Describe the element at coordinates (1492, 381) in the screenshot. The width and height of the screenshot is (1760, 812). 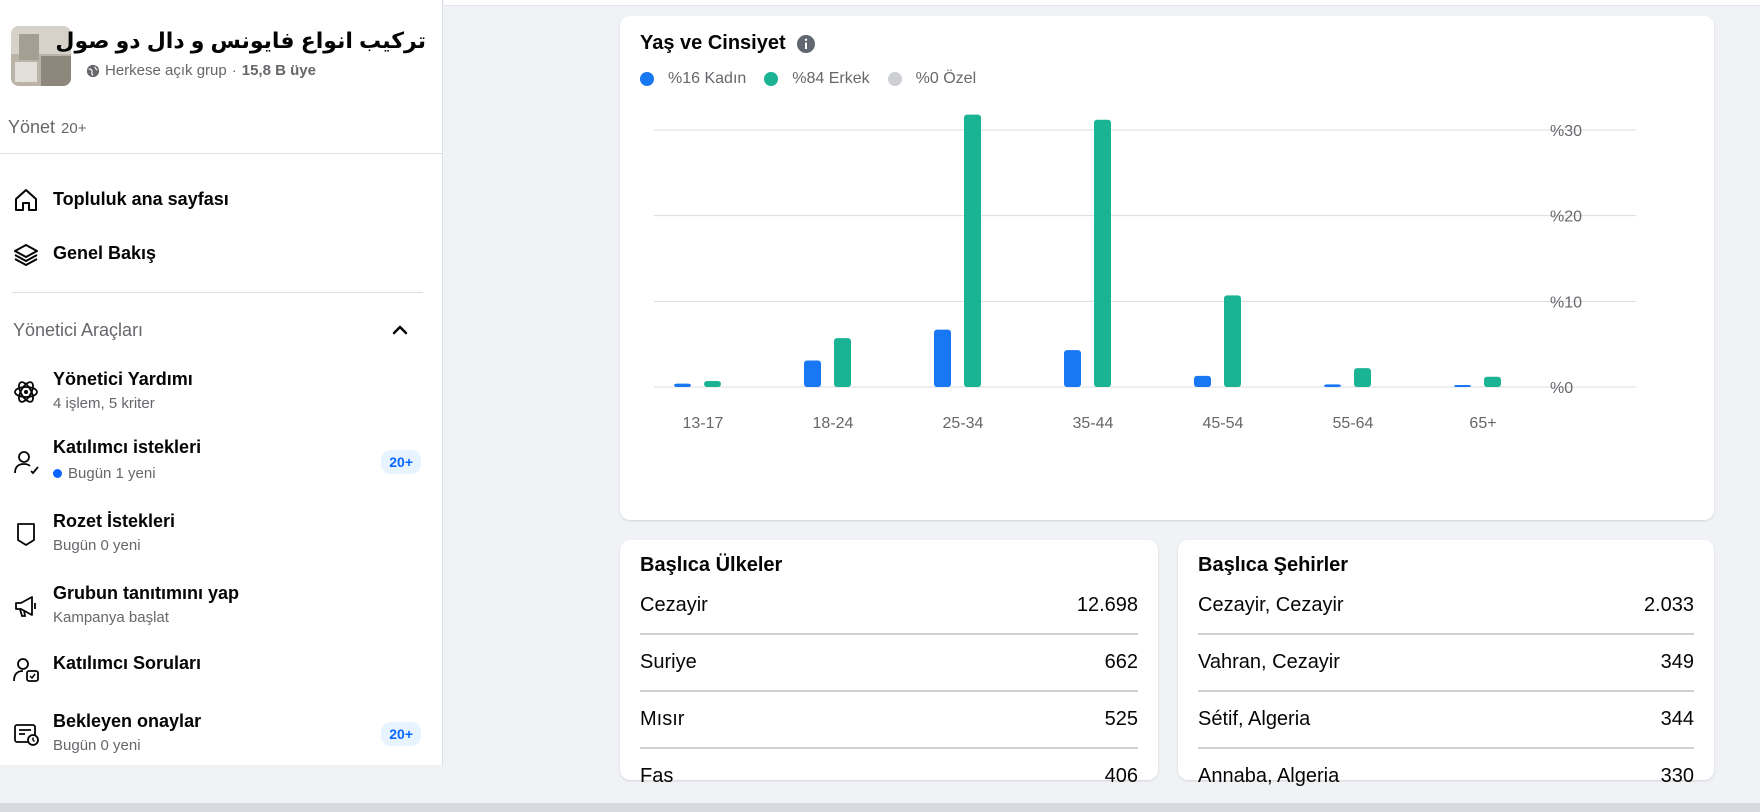
I see `bar-erkek-65+` at that location.